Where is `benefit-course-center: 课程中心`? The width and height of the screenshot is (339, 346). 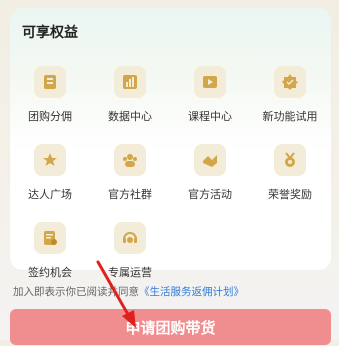
benefit-course-center: 课程中心 is located at coordinates (210, 95).